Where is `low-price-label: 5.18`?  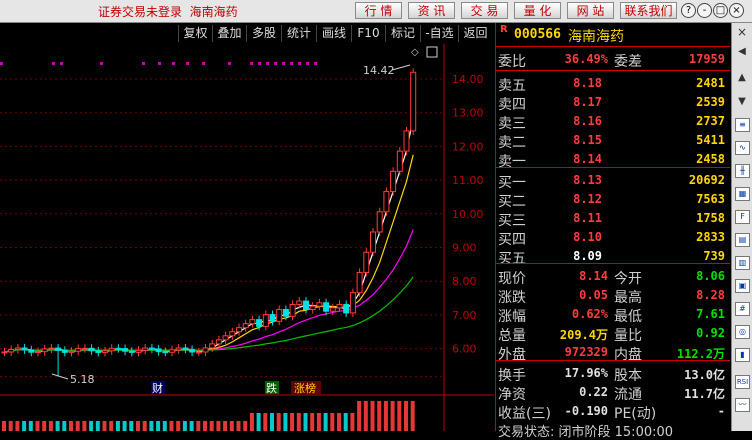 low-price-label: 5.18 is located at coordinates (82, 379).